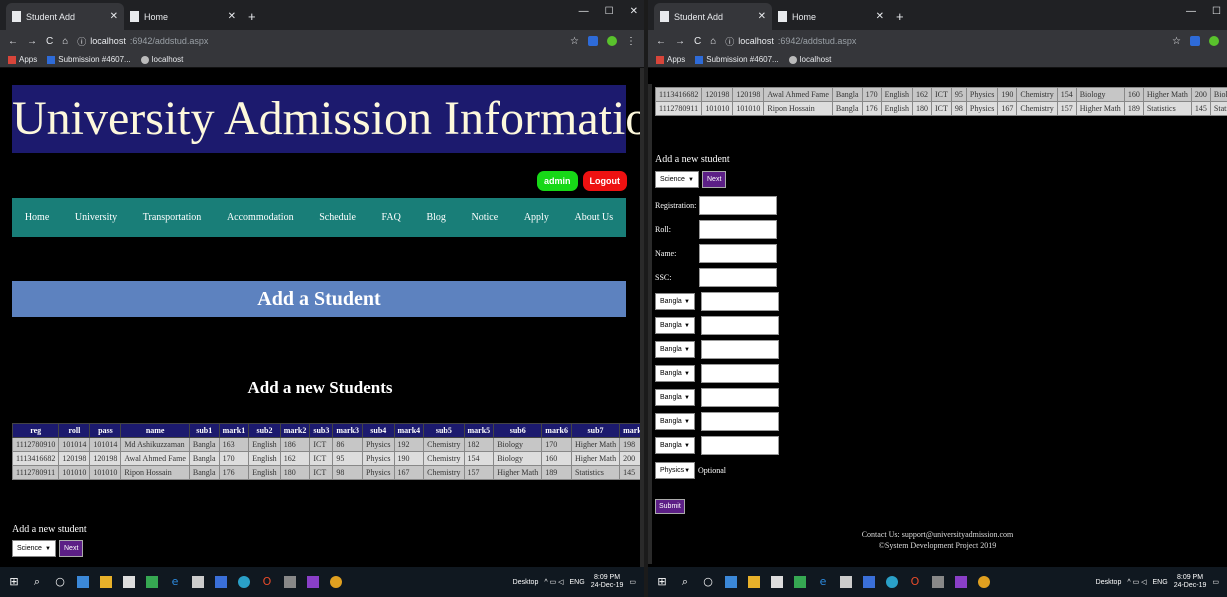 This screenshot has width=1227, height=597. Describe the element at coordinates (65, 41) in the screenshot. I see `home-icon: ⌂` at that location.